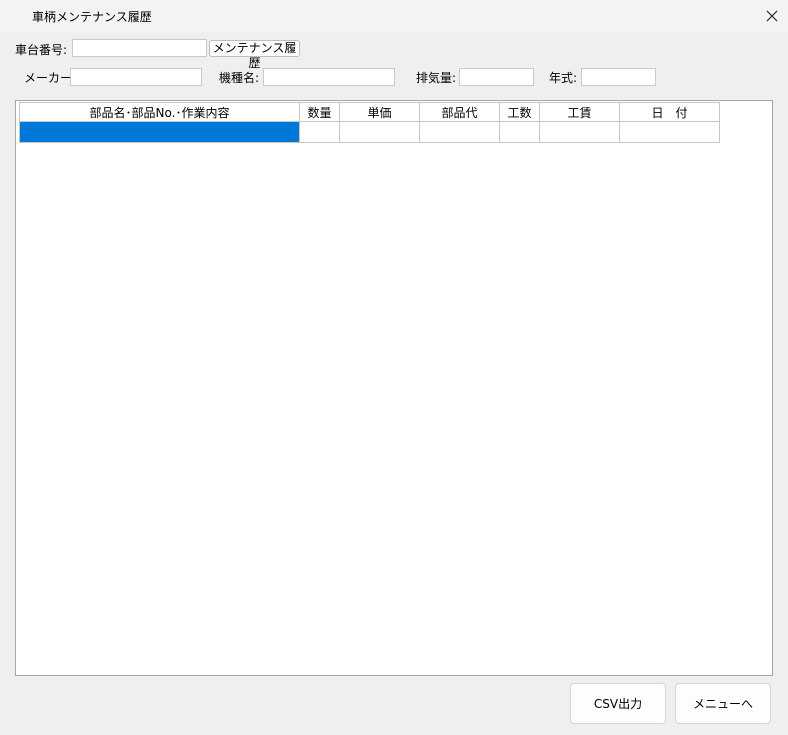  I want to click on history-table: 部品名･部品No.･作業内容 数量 単価 部品代 工数 工賃 日 付, so click(369, 122).